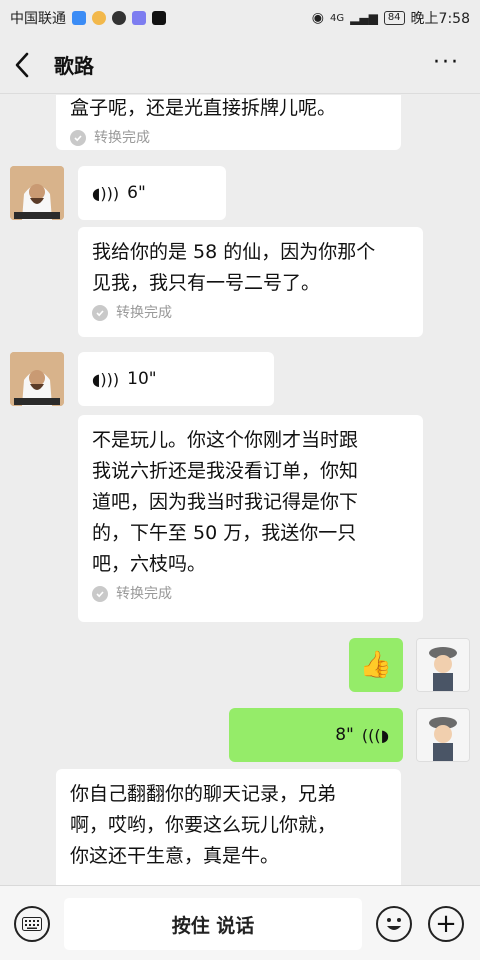 This screenshot has height=960, width=480. Describe the element at coordinates (142, 378) in the screenshot. I see `voice-duration: 10"` at that location.